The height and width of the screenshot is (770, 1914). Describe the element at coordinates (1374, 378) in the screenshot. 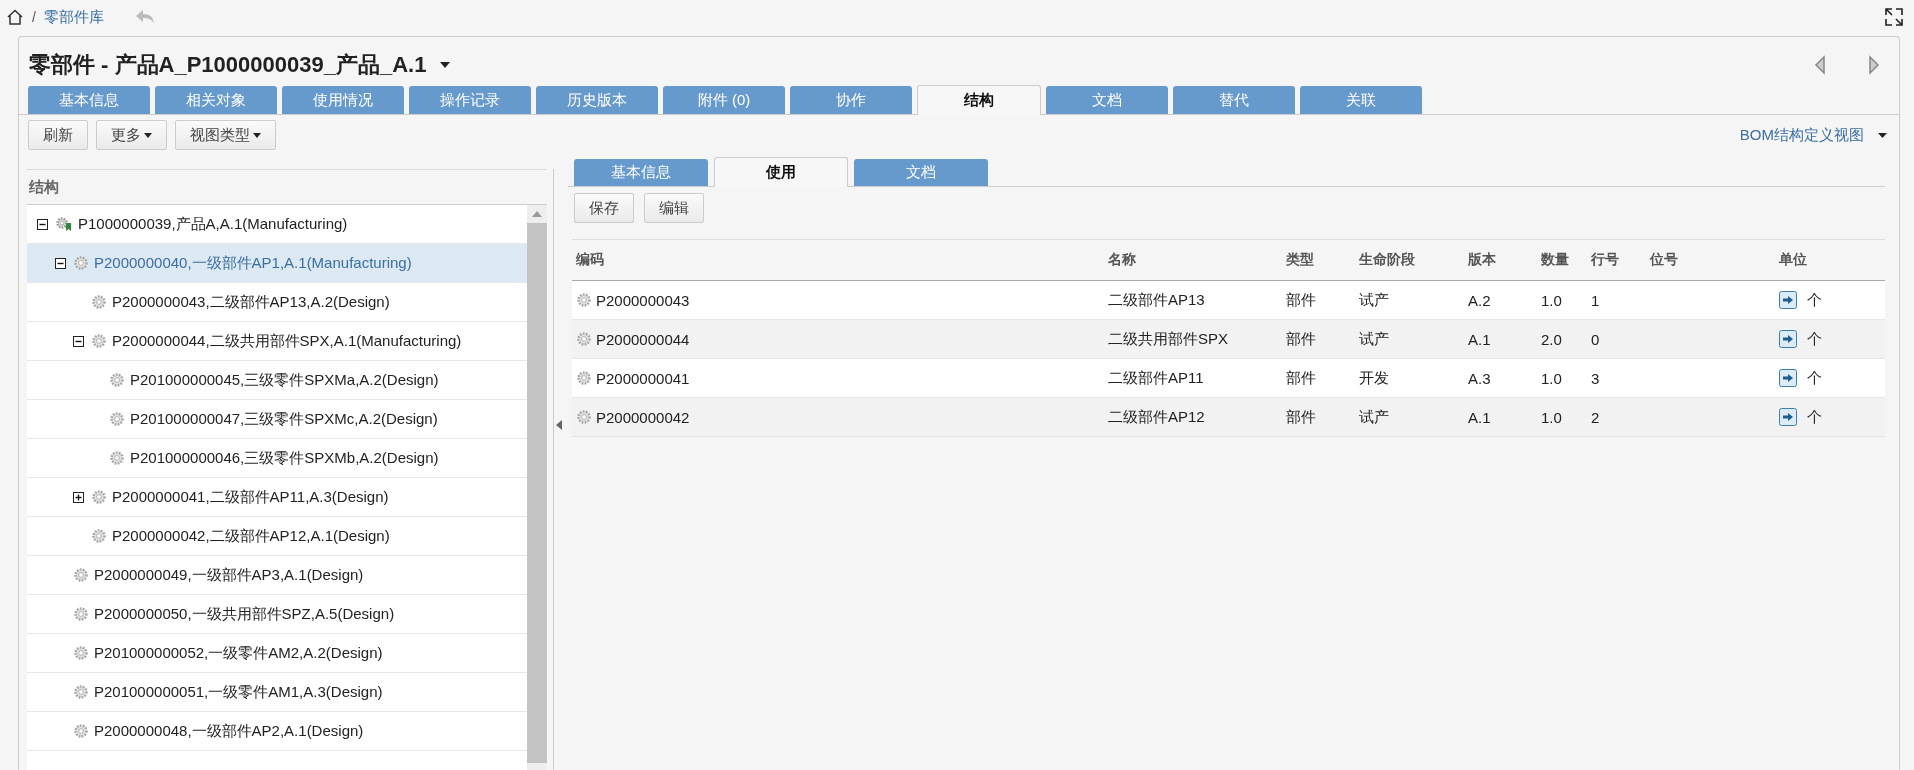

I see `table-cell-text: 开发` at that location.